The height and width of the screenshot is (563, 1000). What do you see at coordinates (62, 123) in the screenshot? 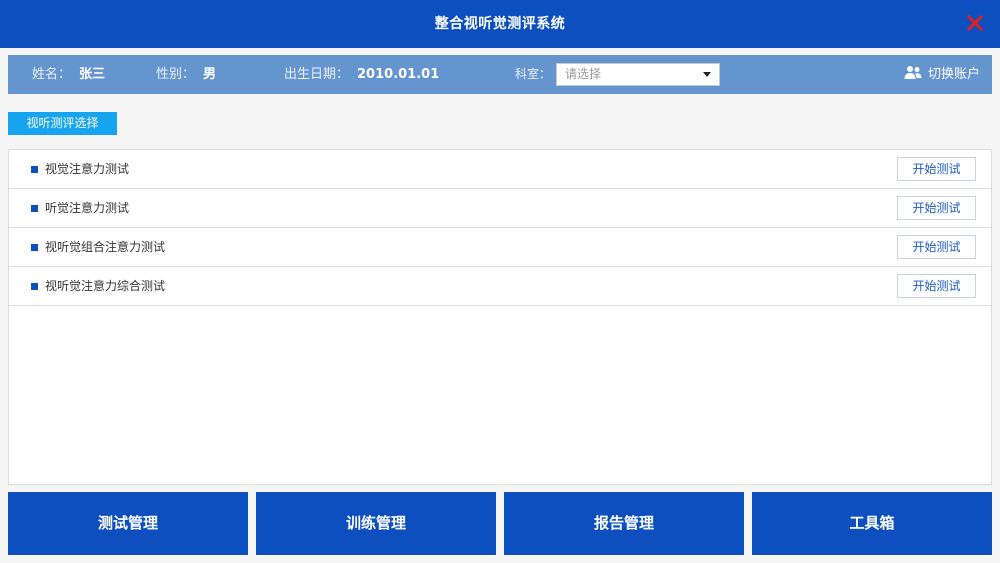
I see `tab-av-assessment: 视听测评选择` at bounding box center [62, 123].